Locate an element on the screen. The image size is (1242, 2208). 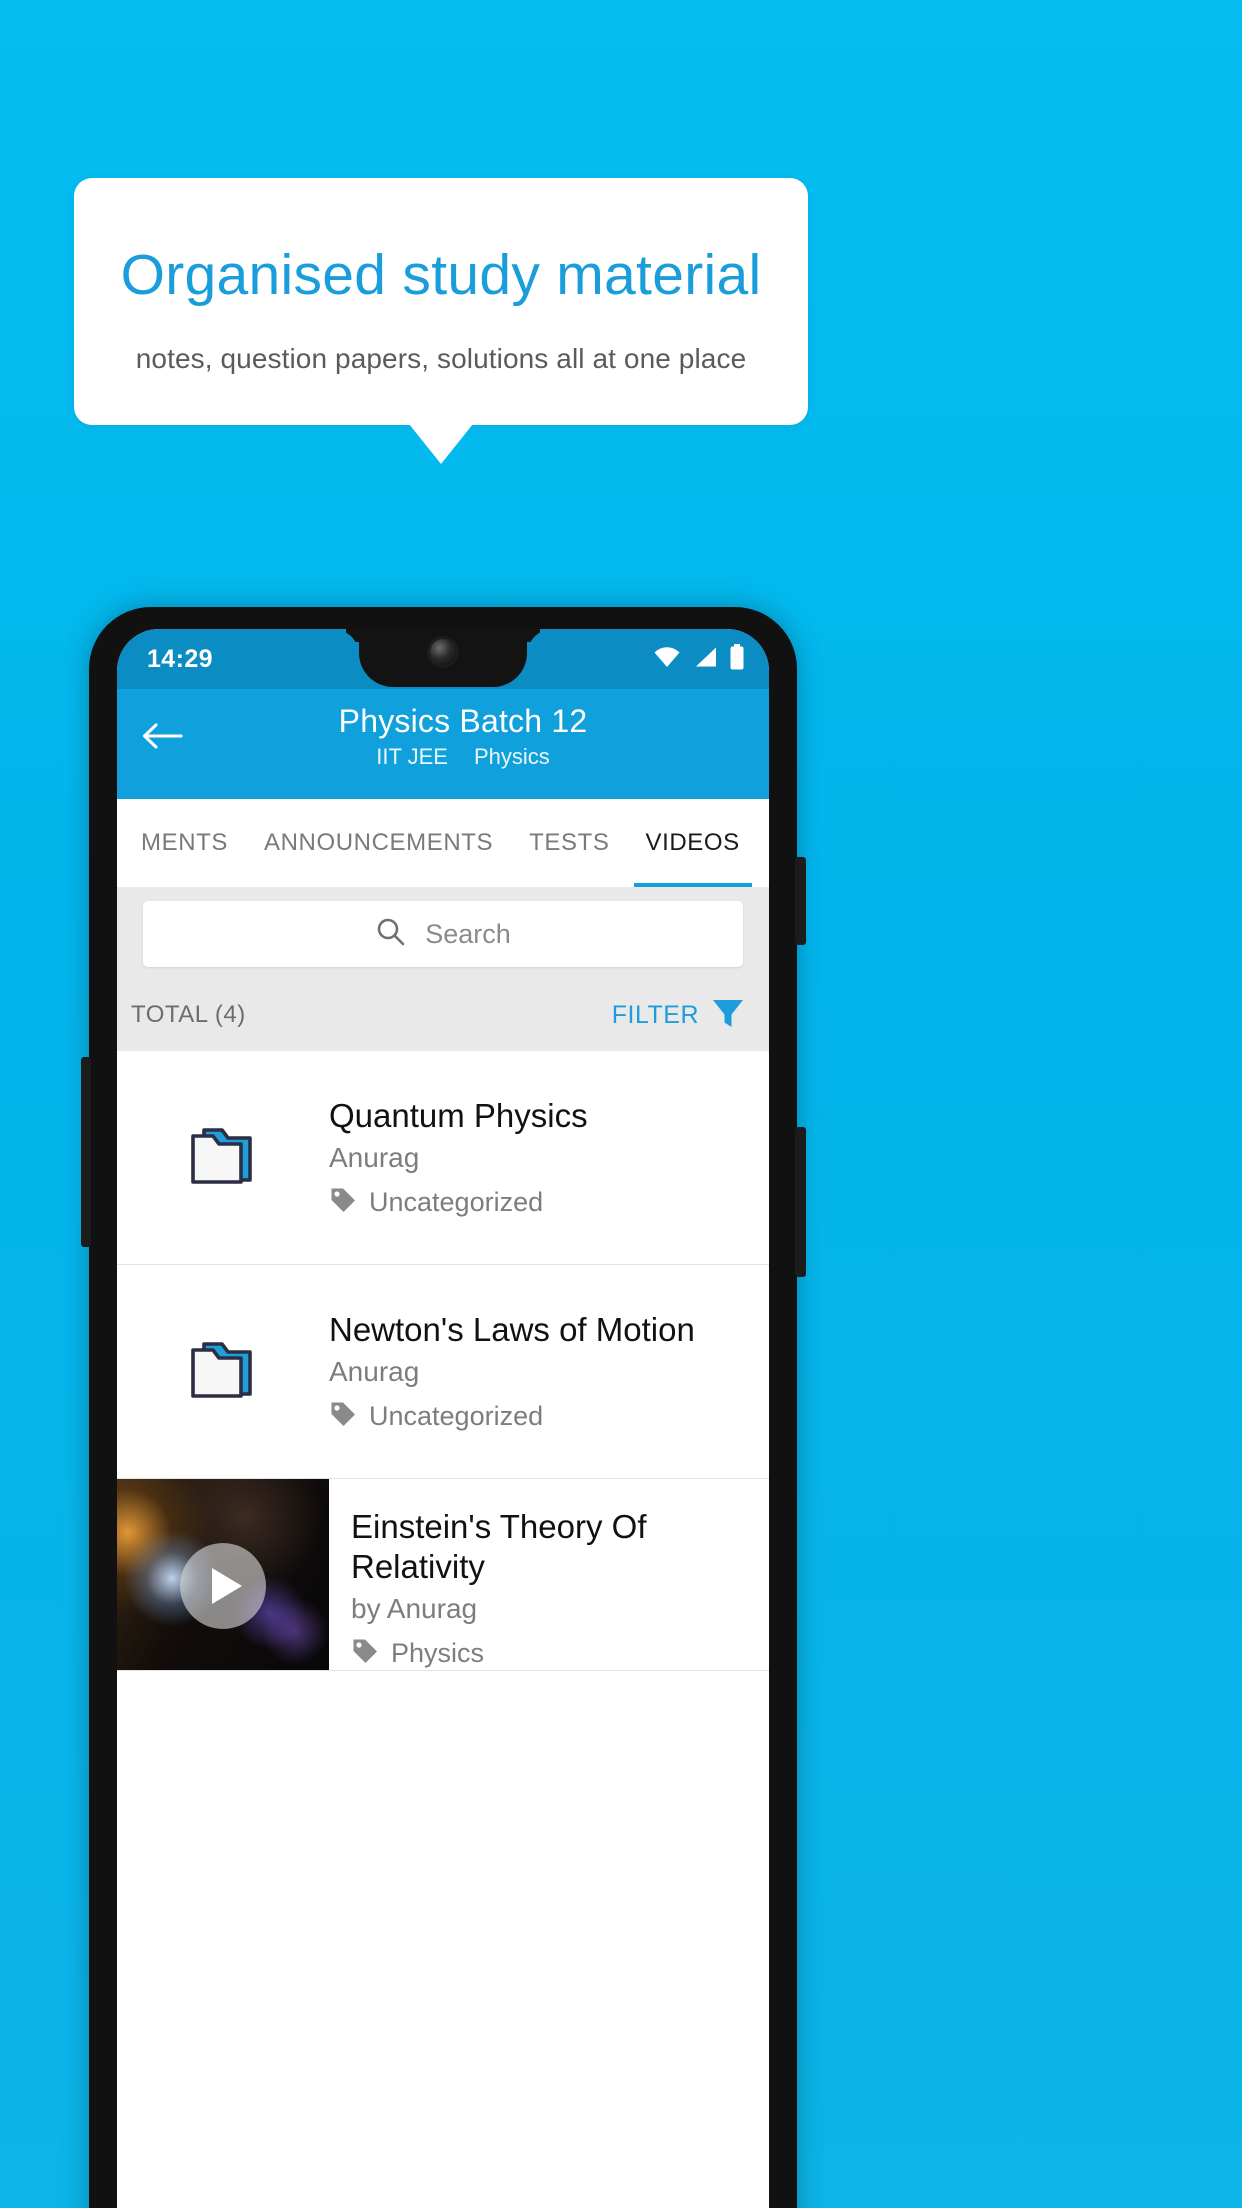
tab-ments: MENTS is located at coordinates (184, 843).